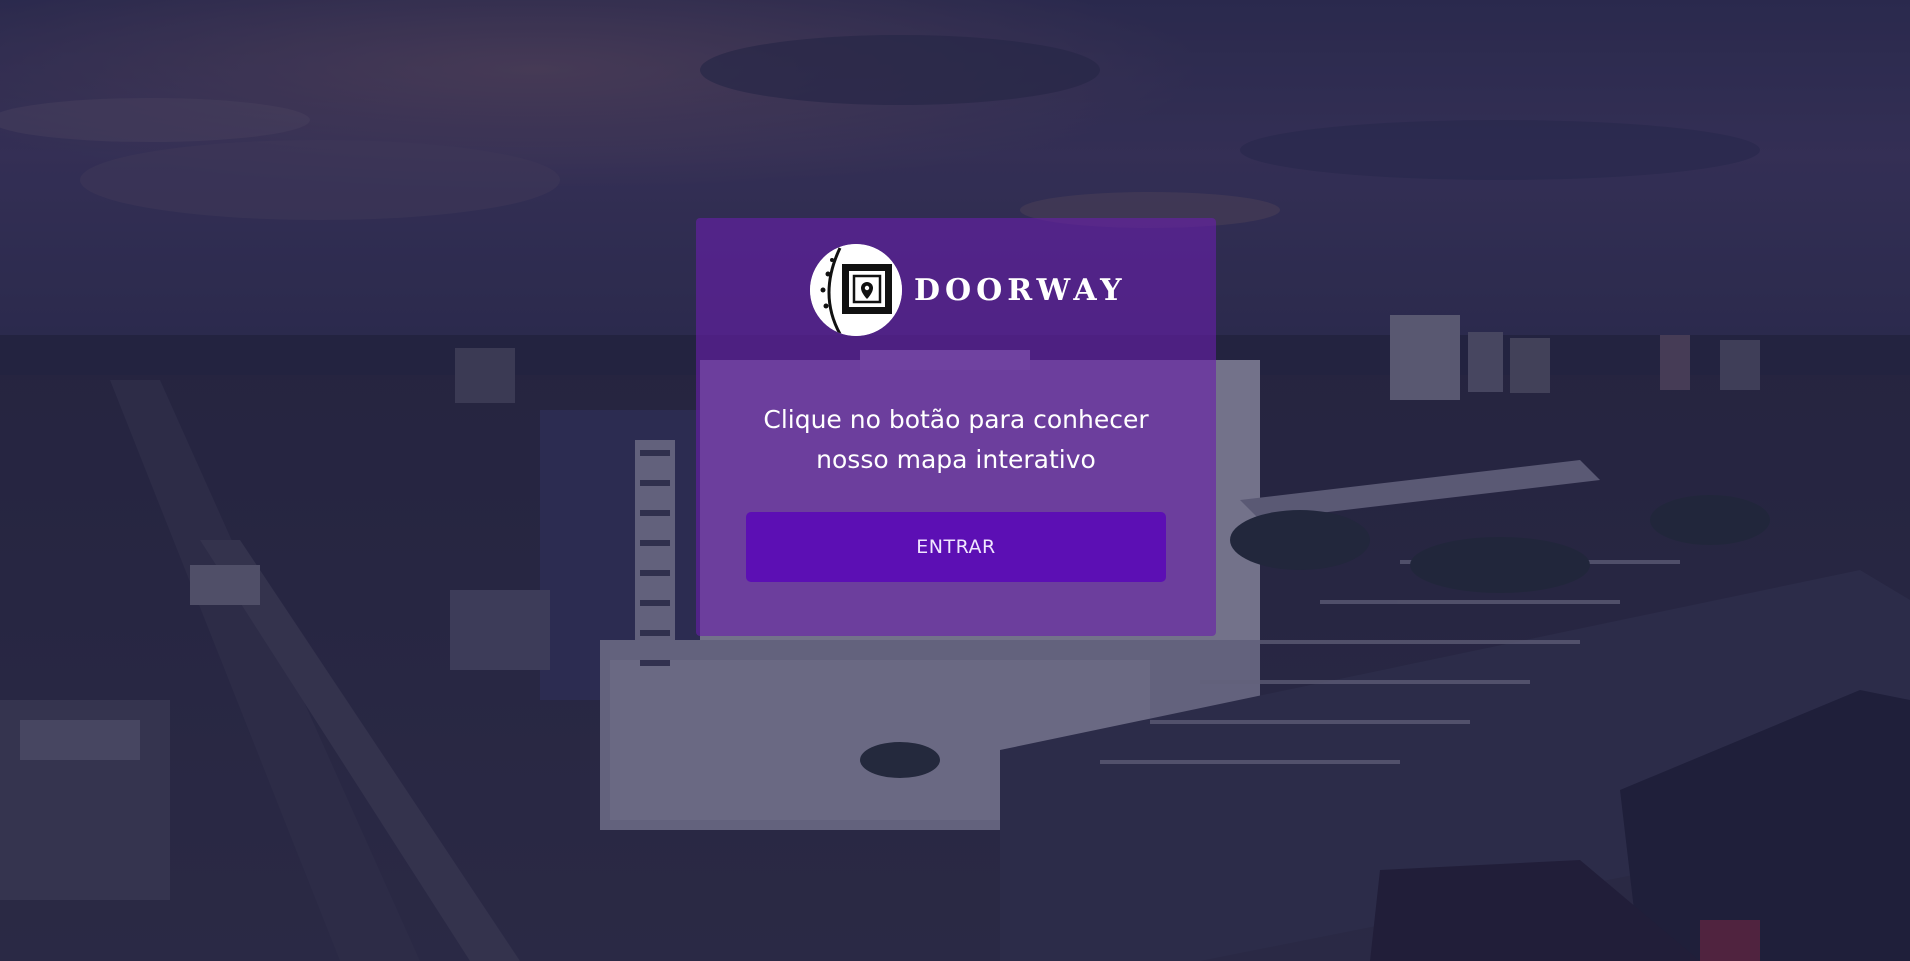  I want to click on intro-message-line-1: Clique no botão para conhecer, so click(956, 419).